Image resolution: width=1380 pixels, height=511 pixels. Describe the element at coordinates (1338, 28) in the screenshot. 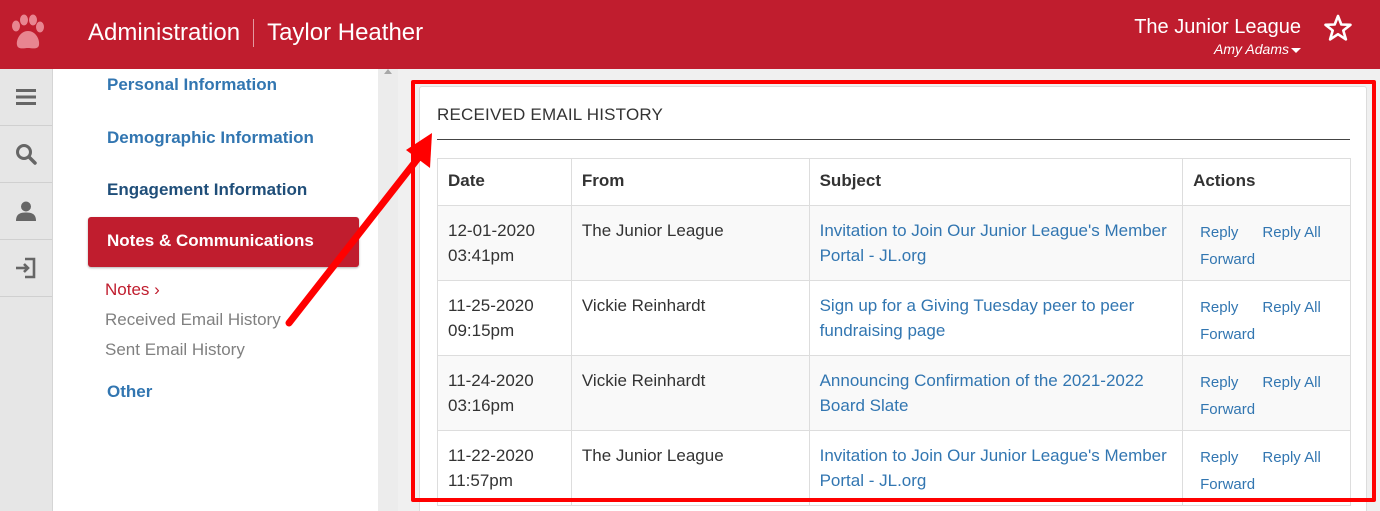

I see `star-icon` at that location.